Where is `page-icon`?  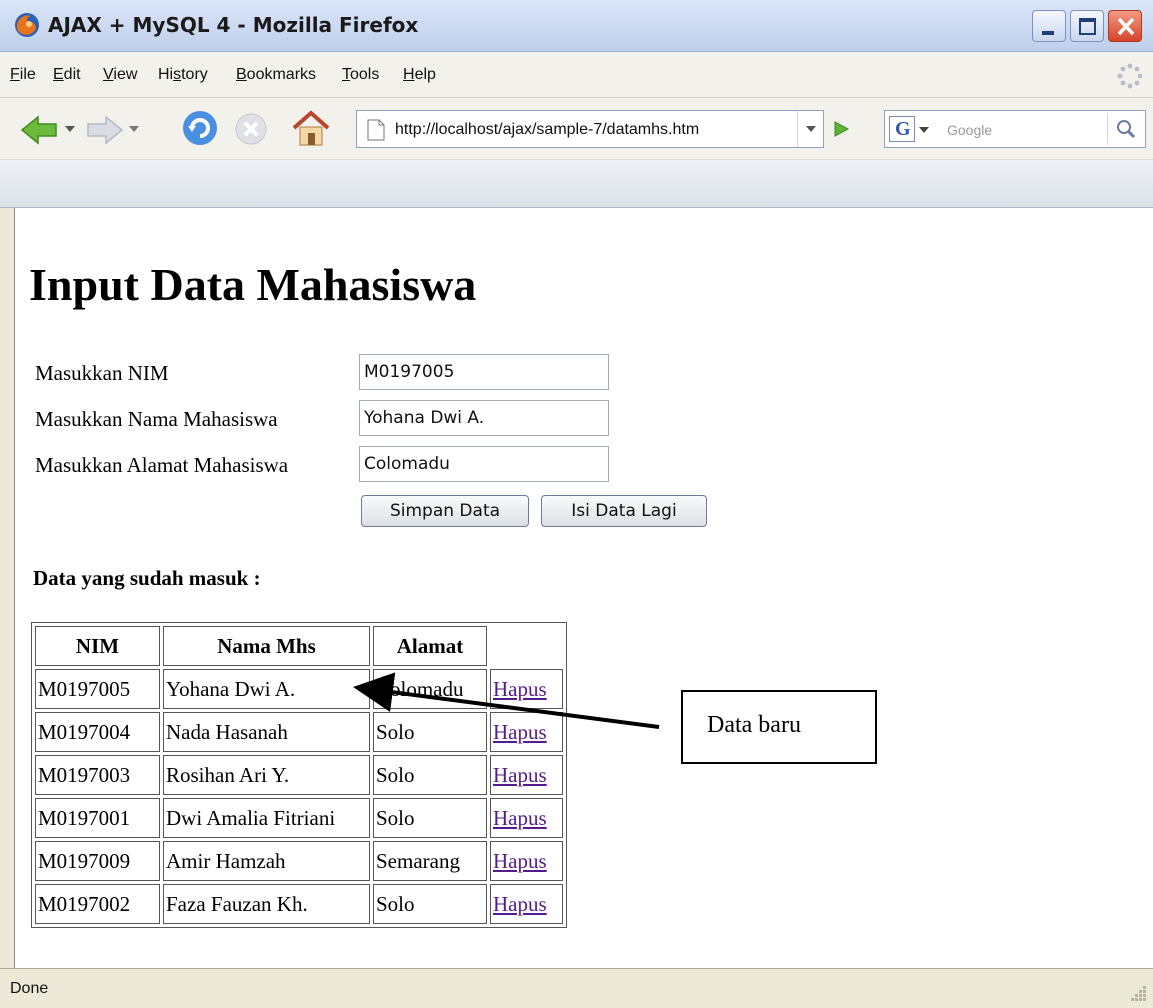
page-icon is located at coordinates (376, 130).